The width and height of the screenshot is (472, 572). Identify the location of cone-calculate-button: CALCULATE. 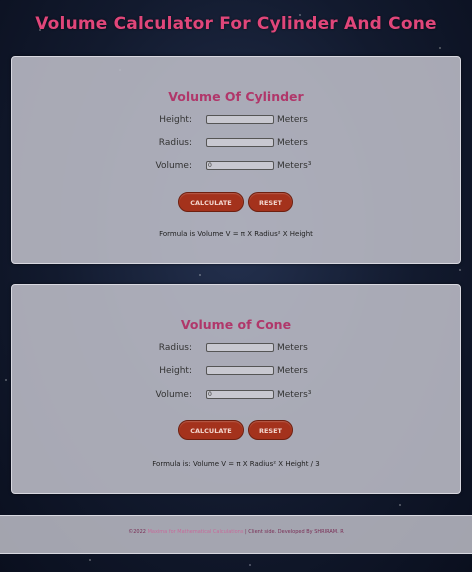
(211, 430).